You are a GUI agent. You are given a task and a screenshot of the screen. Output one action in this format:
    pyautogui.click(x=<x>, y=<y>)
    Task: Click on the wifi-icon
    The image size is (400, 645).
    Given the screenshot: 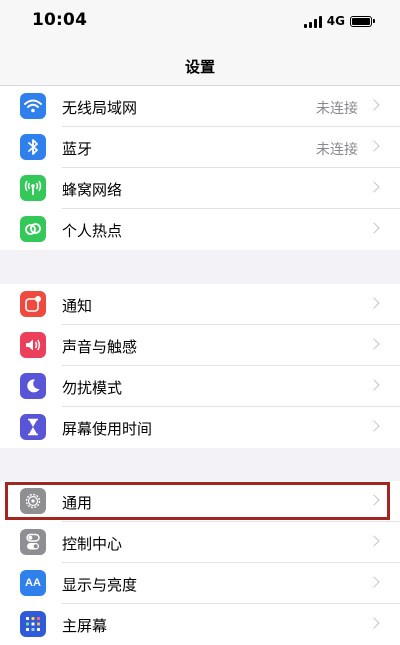 What is the action you would take?
    pyautogui.click(x=33, y=106)
    